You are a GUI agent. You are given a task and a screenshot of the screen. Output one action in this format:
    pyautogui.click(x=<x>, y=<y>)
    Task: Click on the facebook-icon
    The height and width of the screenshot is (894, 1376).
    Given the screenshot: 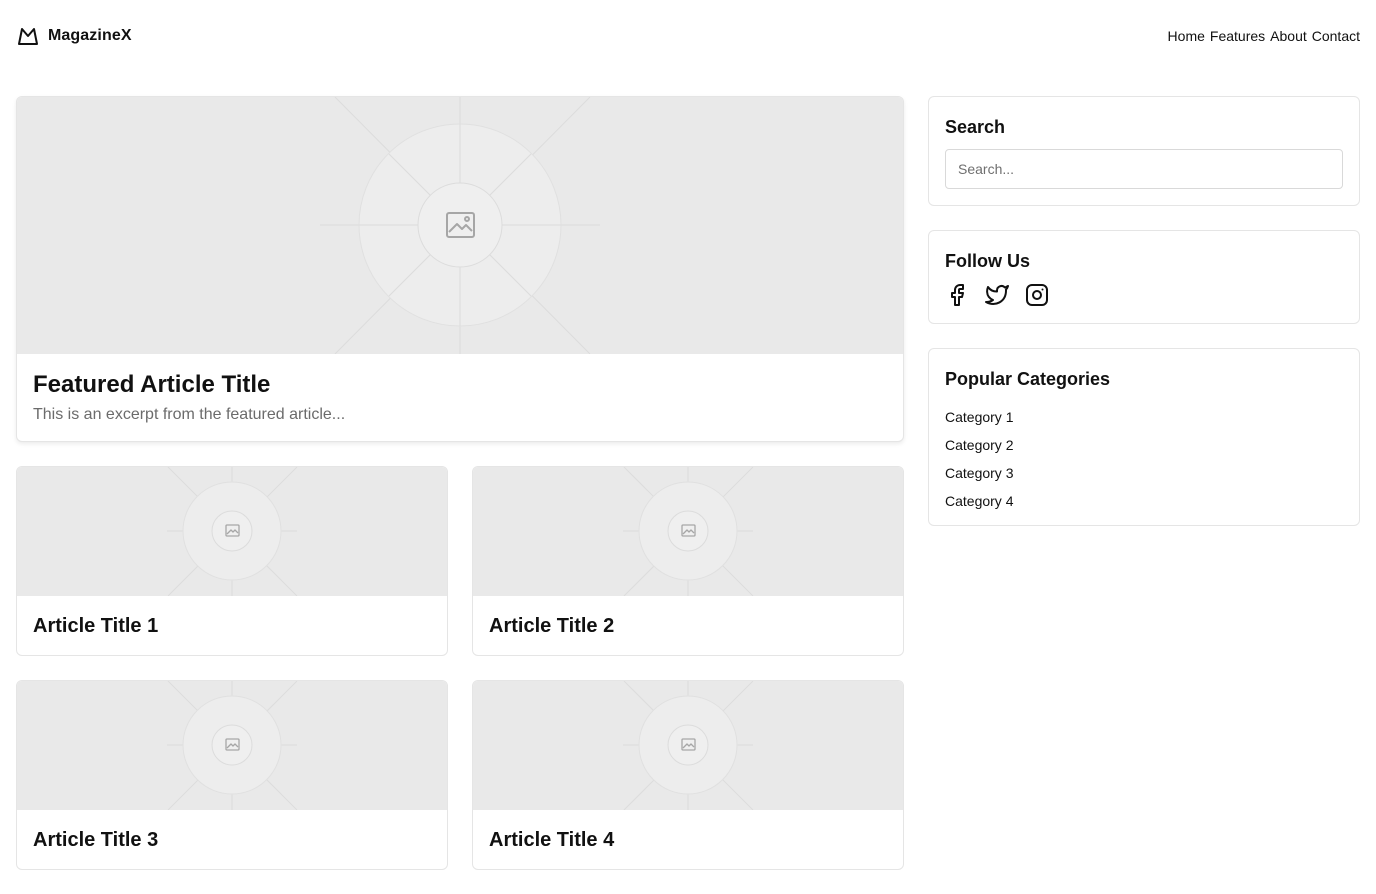 What is the action you would take?
    pyautogui.click(x=957, y=295)
    